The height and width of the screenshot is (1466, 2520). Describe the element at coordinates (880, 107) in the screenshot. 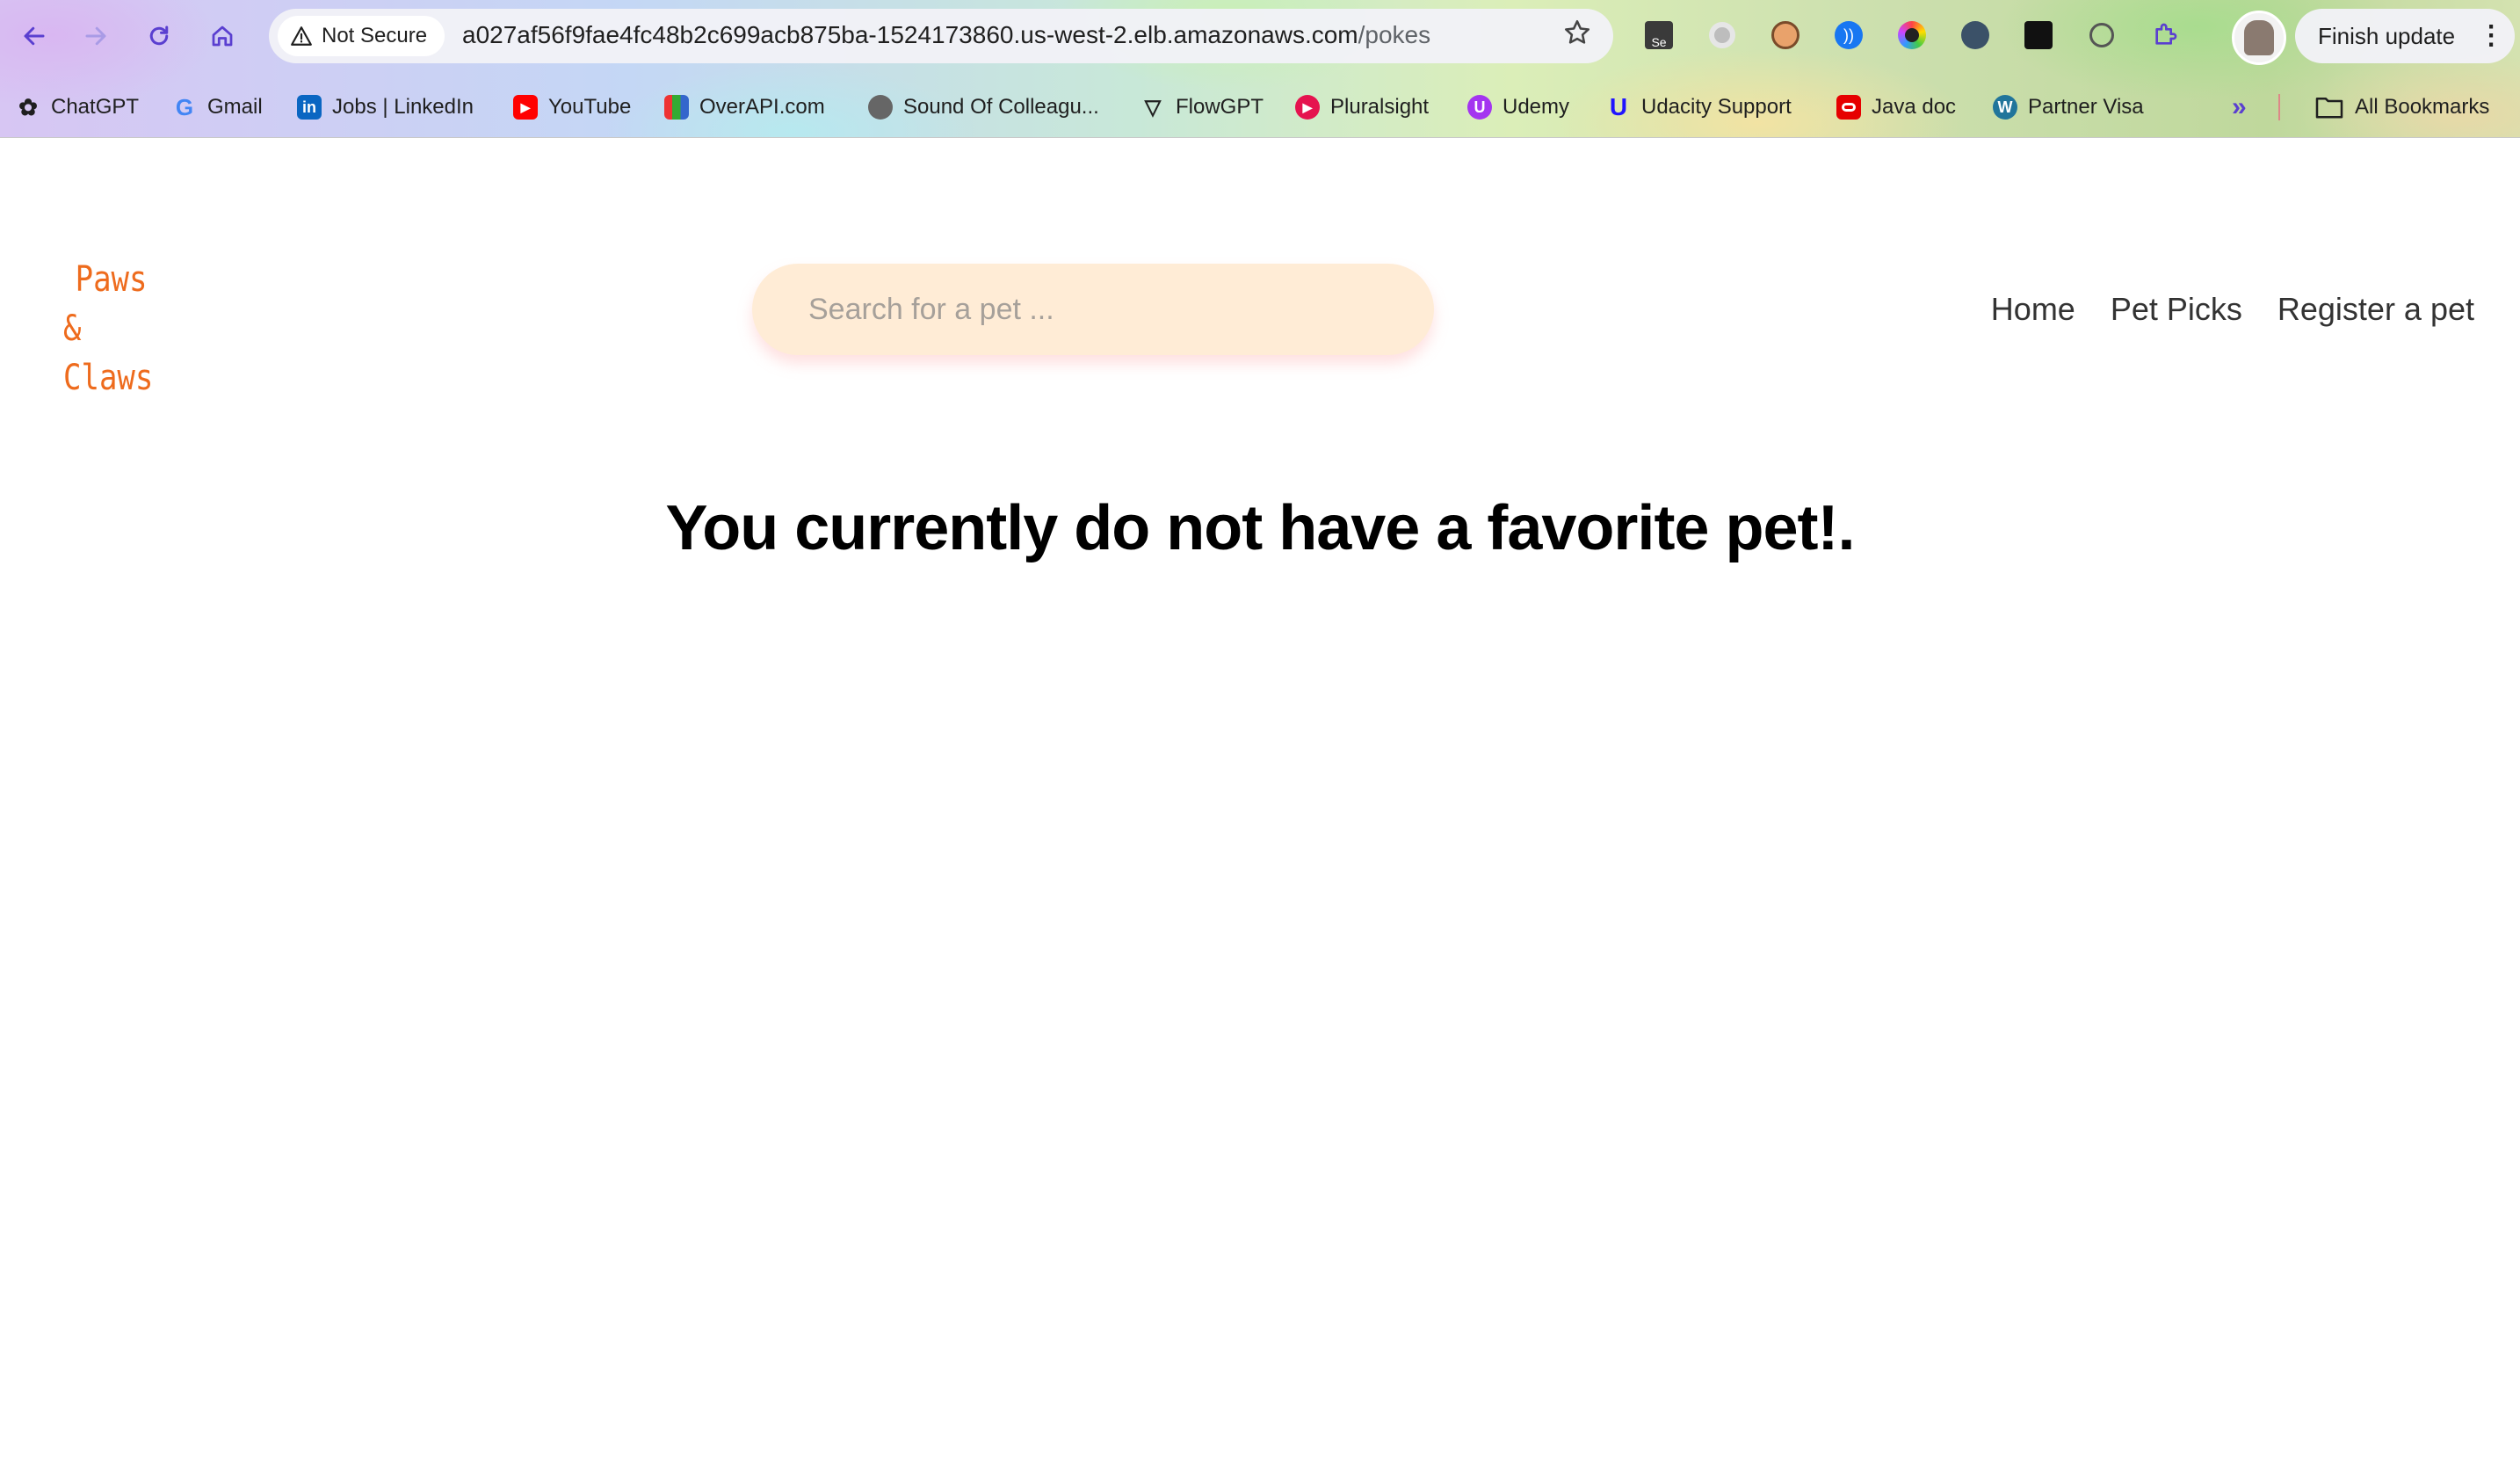

I see `globe-icon` at that location.